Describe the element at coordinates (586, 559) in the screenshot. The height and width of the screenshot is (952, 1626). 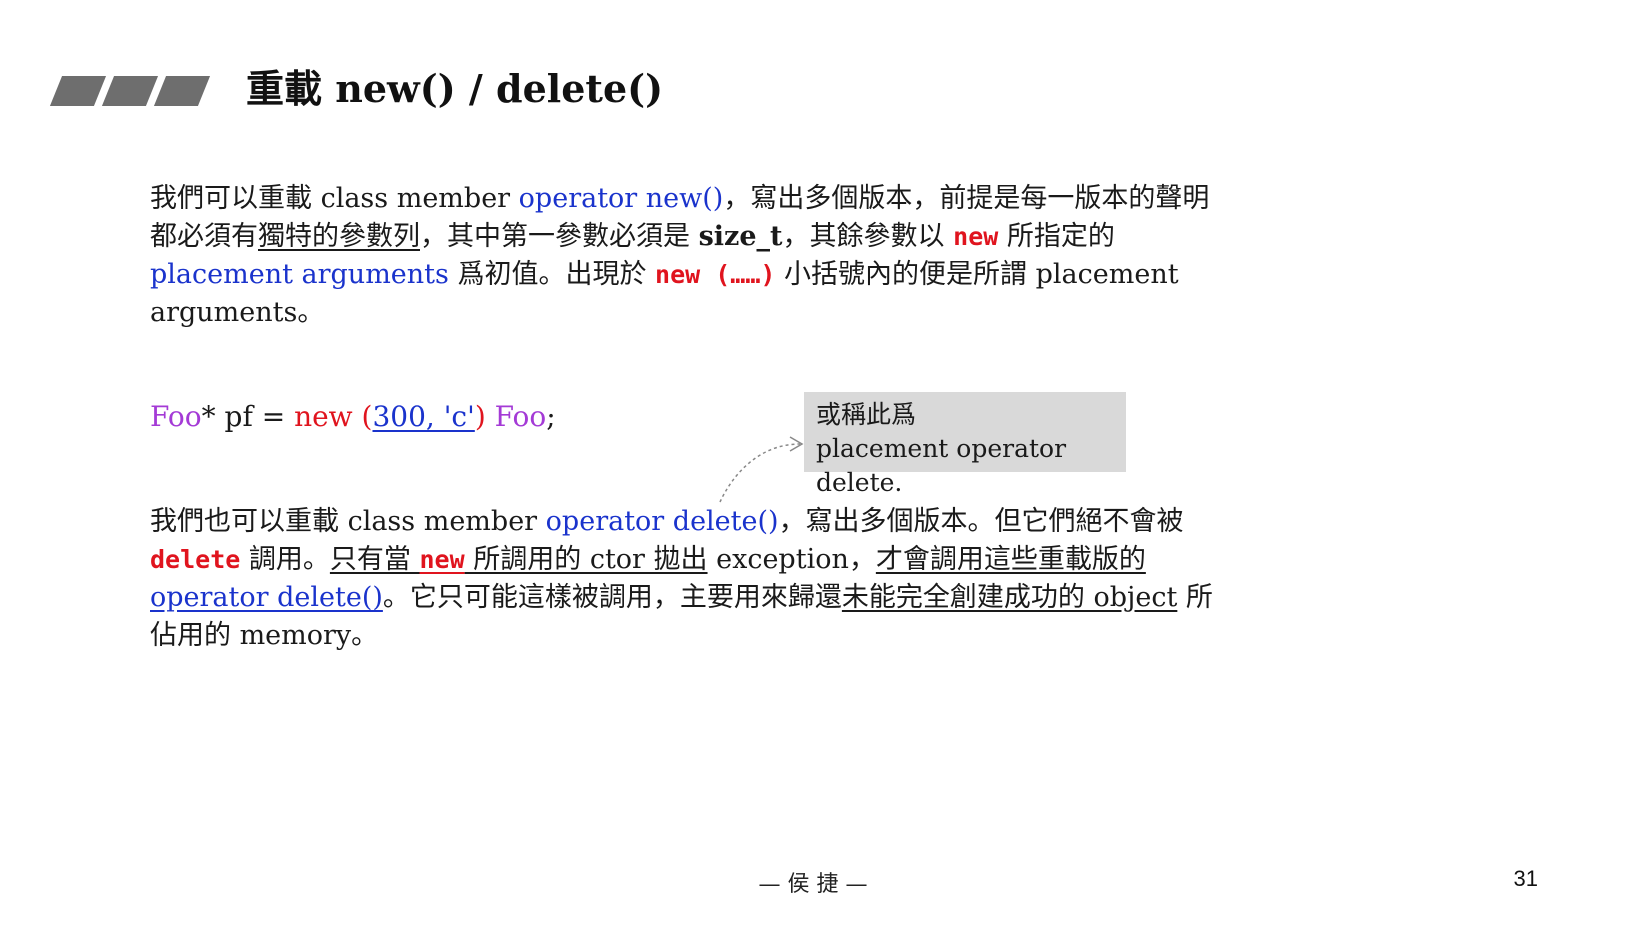
I see `p2-ctor-throws: 所調用的 ctor 拋出` at that location.